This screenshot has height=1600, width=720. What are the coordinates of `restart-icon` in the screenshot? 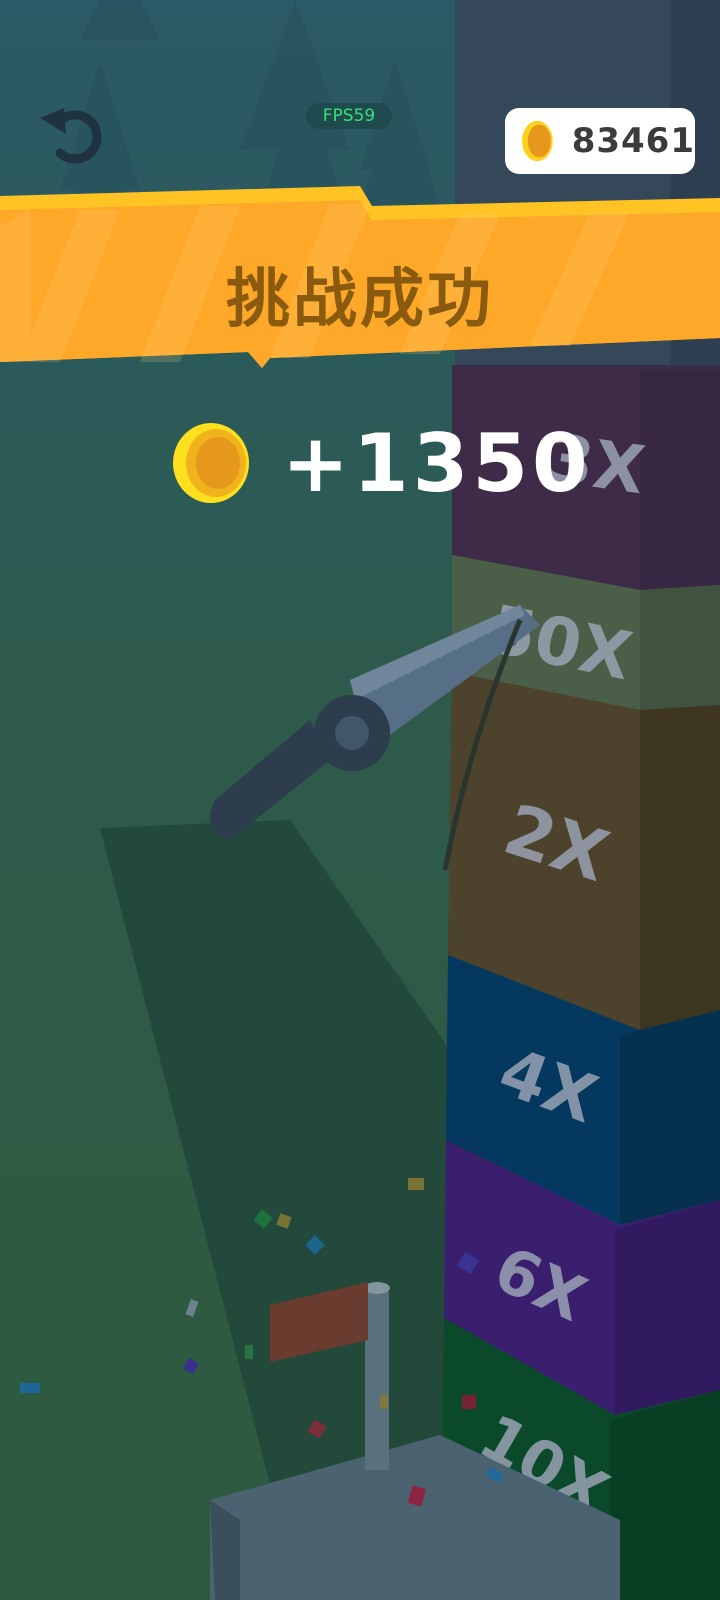 It's located at (71, 136).